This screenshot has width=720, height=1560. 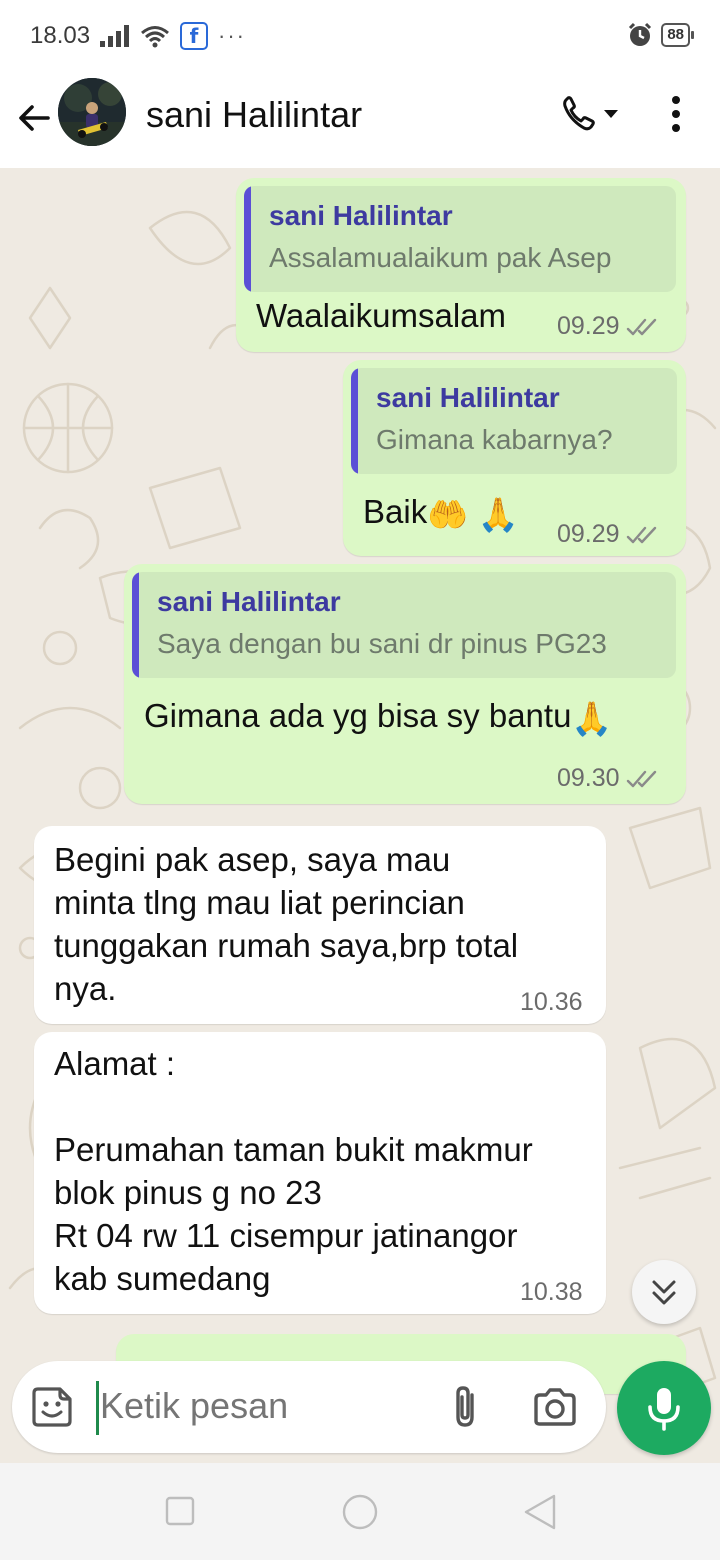 What do you see at coordinates (588, 778) in the screenshot?
I see `message-time: 09.30` at bounding box center [588, 778].